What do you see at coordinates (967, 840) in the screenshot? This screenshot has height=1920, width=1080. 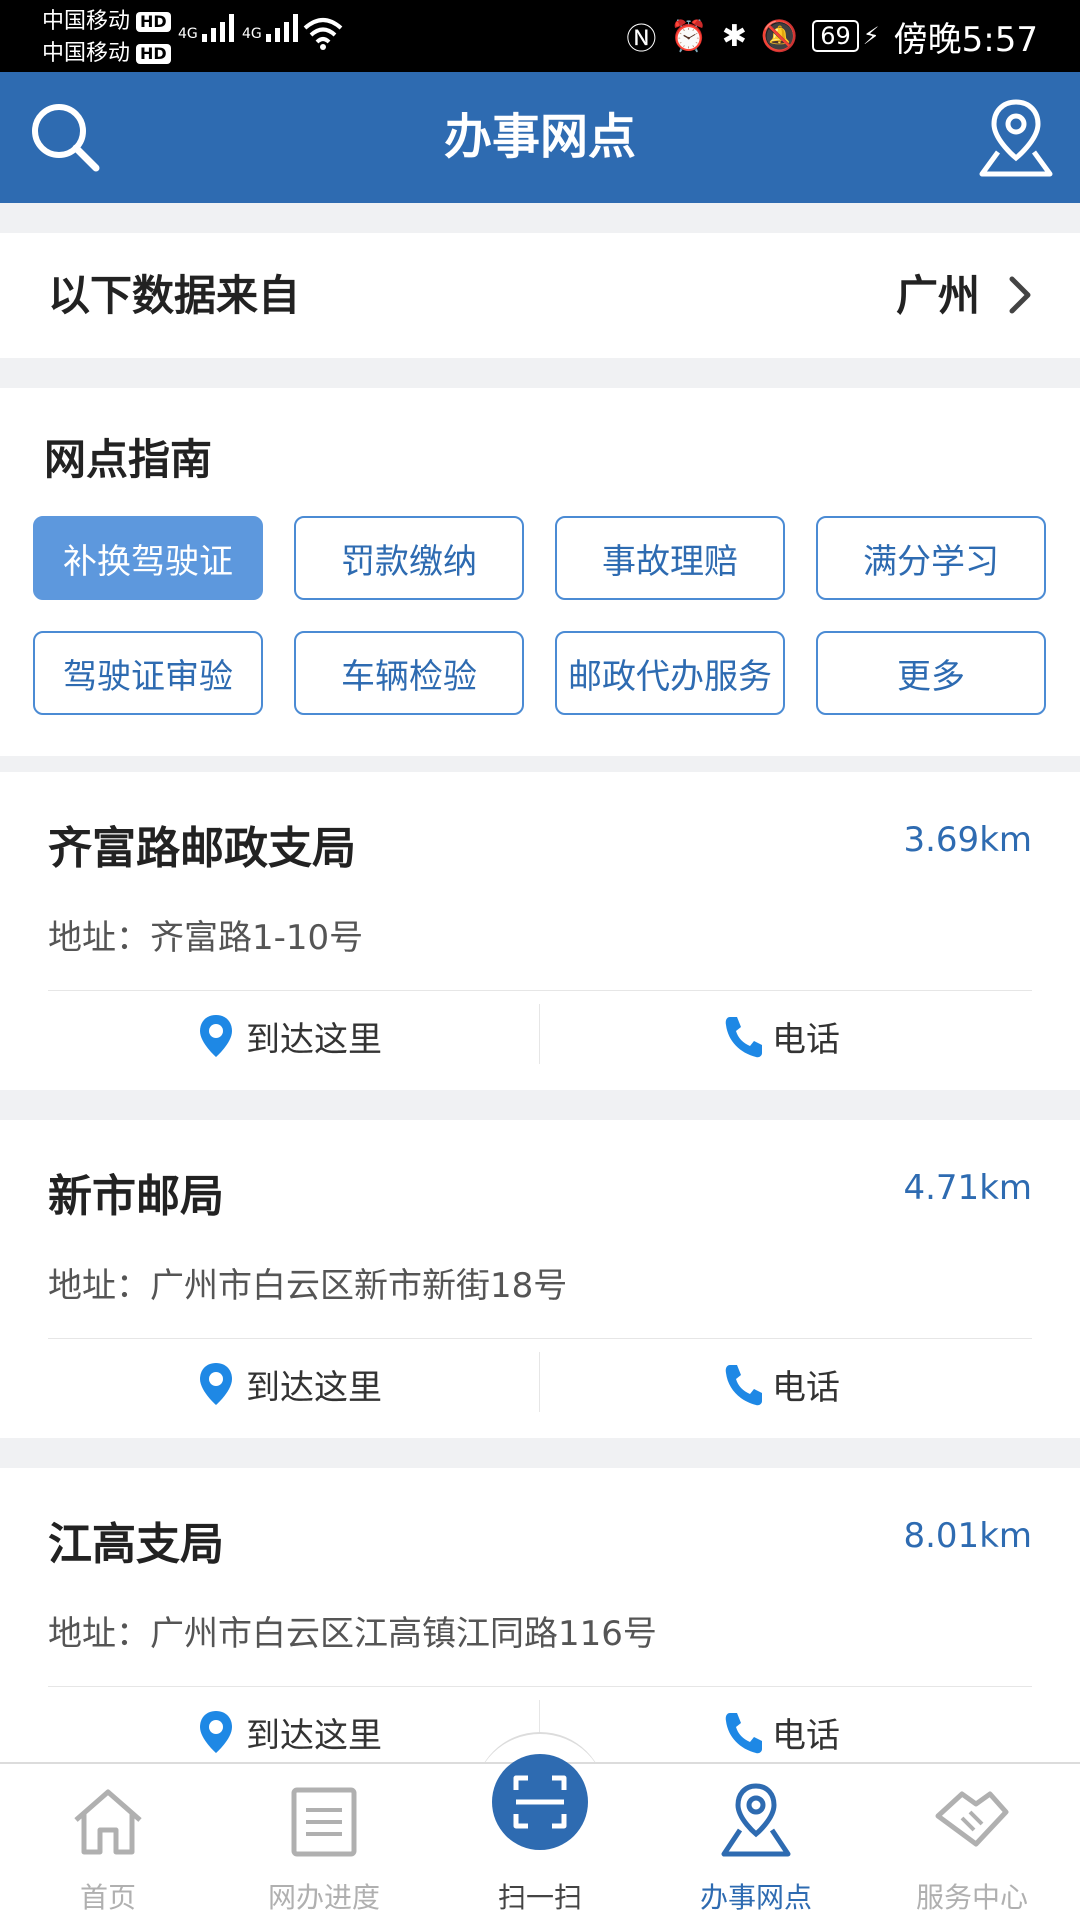 I see `office-distance: 3.69km` at bounding box center [967, 840].